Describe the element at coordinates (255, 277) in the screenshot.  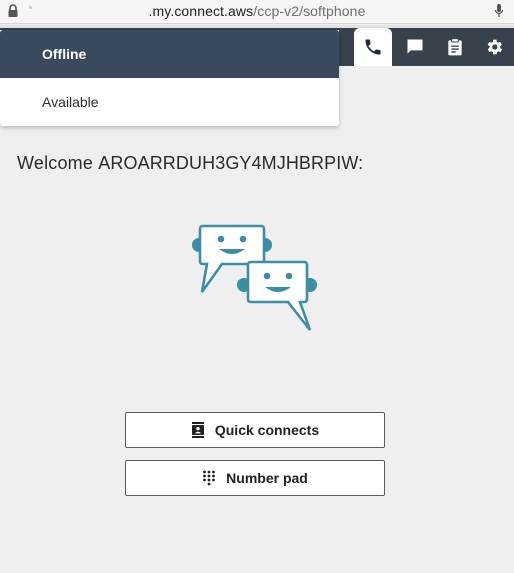
I see `chat-bots-icon` at that location.